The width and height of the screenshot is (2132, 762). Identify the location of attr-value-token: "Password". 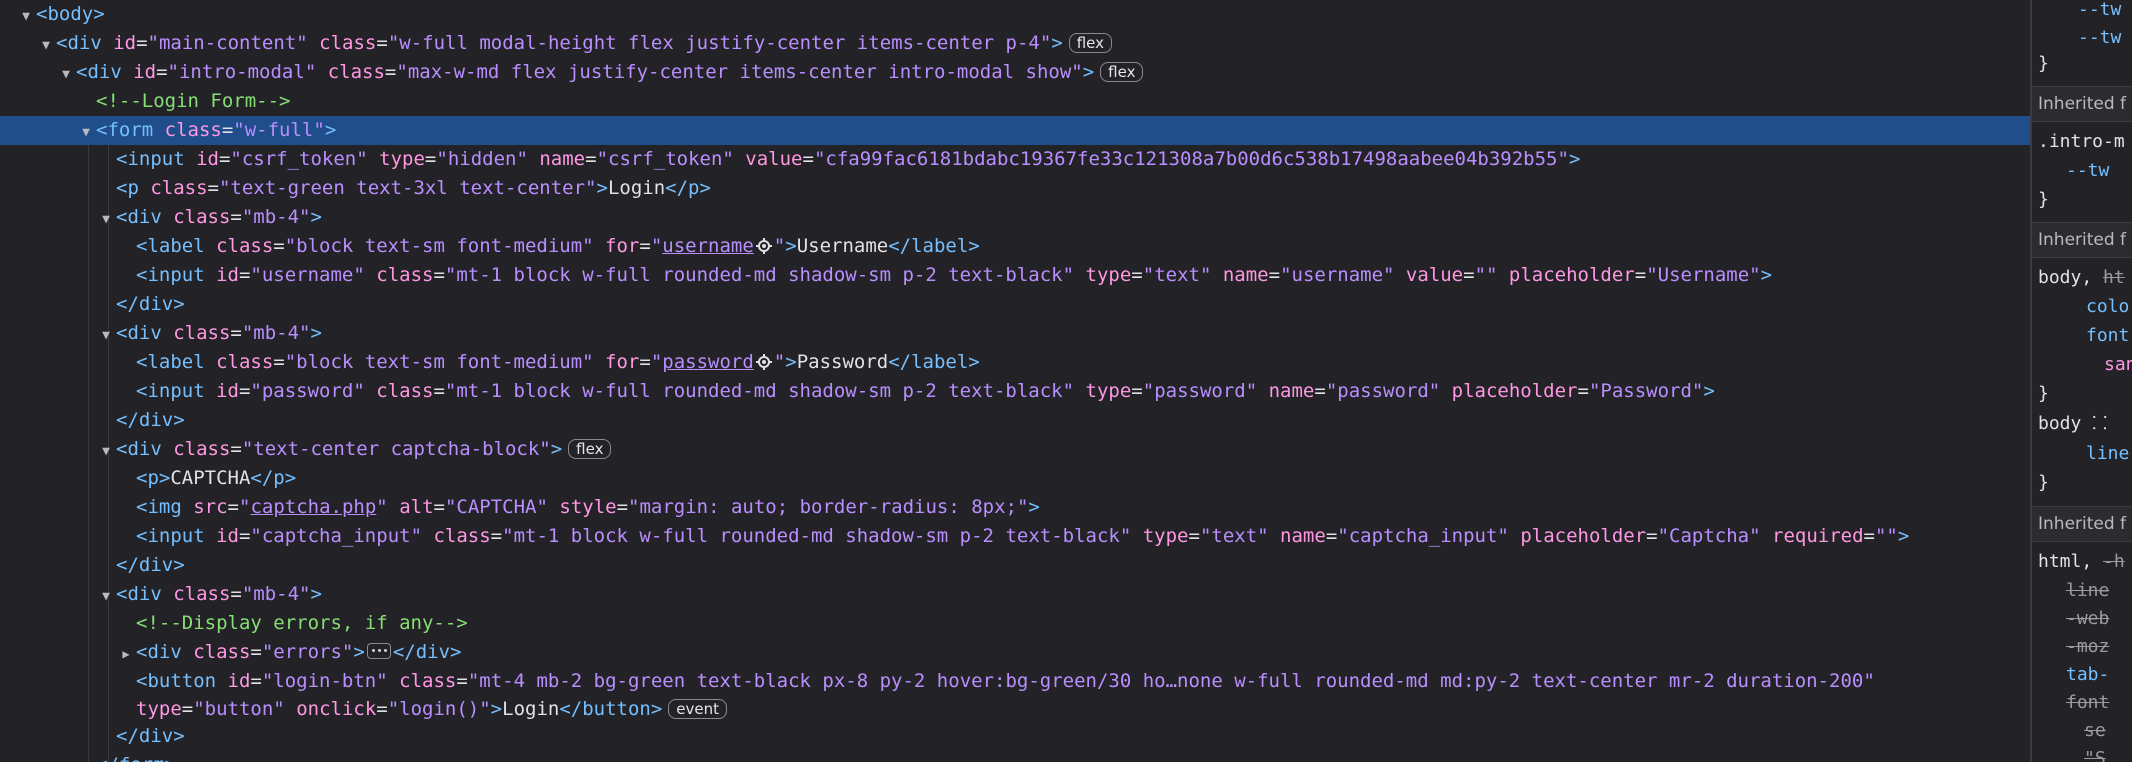
(1646, 391).